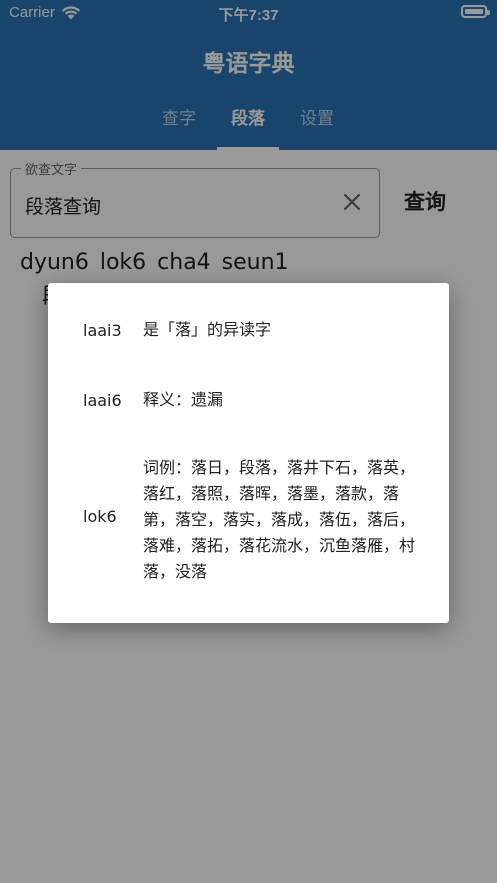  I want to click on meaning-text: 是「落」的异读字, so click(207, 329).